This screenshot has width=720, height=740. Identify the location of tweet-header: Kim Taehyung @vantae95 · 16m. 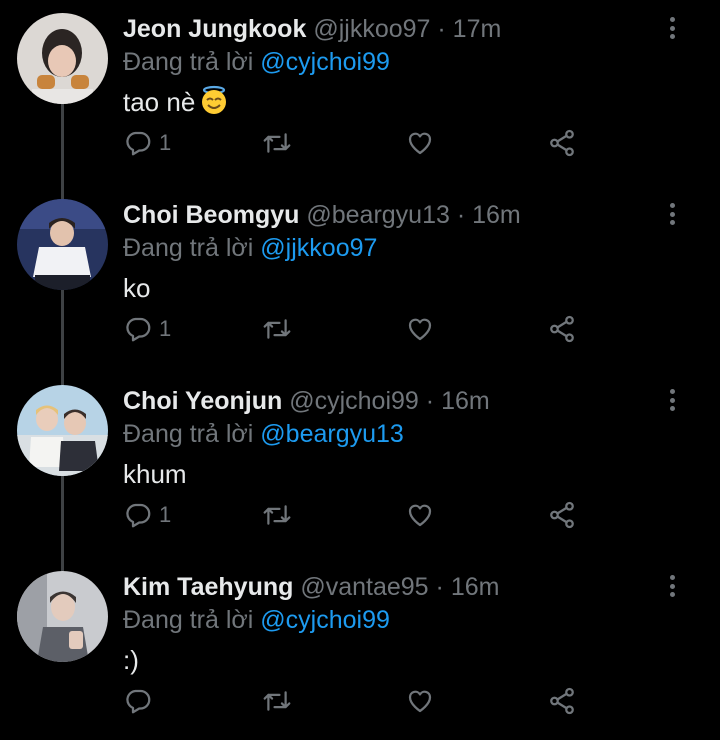
(311, 587).